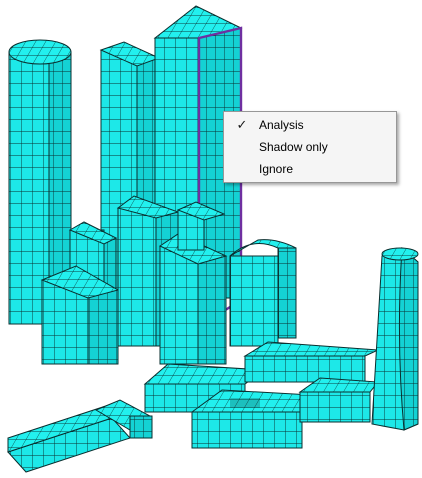 Image resolution: width=422 pixels, height=478 pixels. I want to click on menu-item-label: Shadow only, so click(293, 147).